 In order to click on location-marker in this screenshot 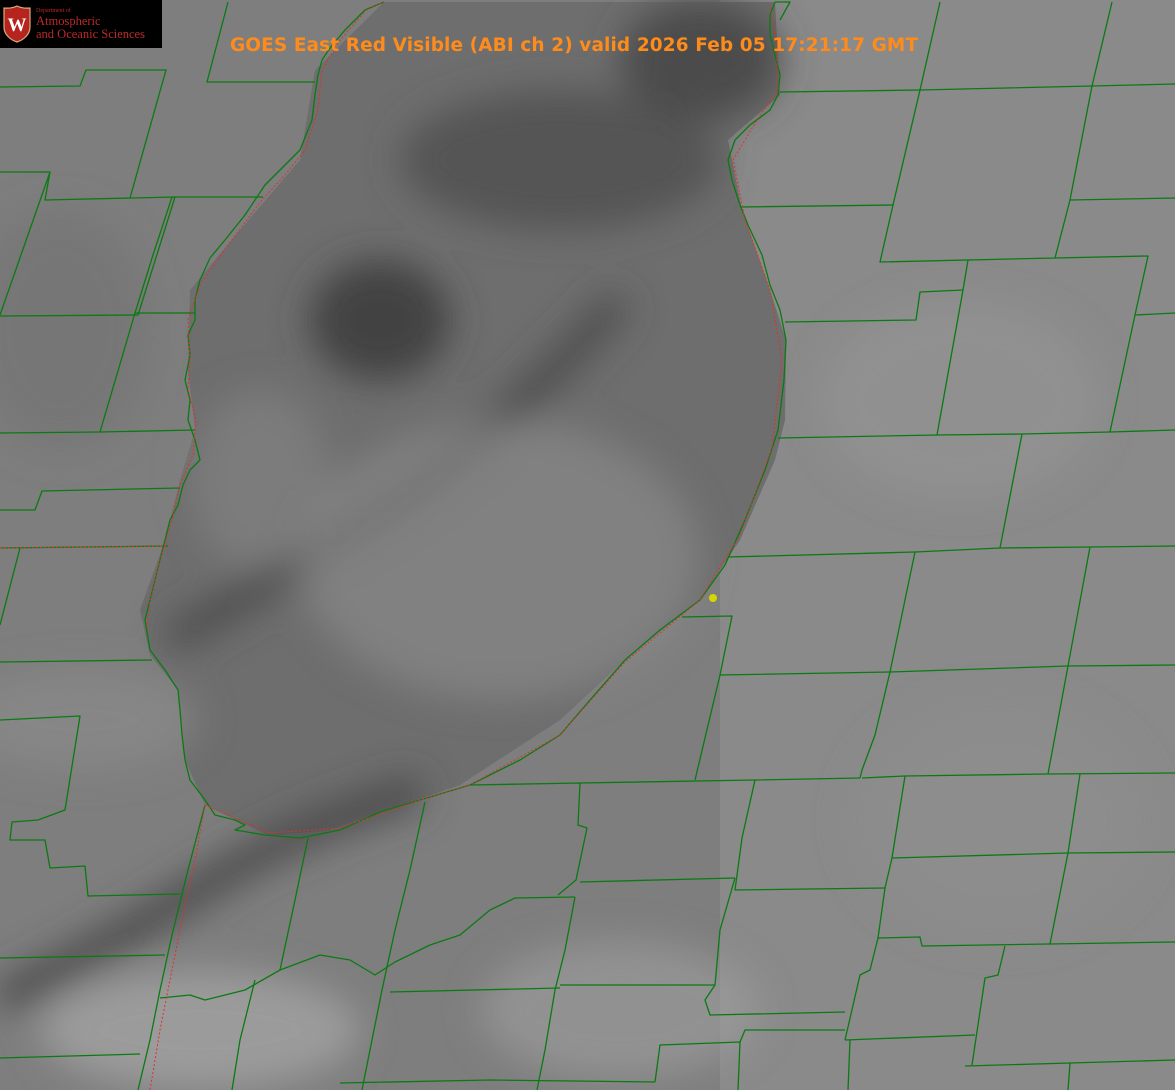, I will do `click(713, 598)`.